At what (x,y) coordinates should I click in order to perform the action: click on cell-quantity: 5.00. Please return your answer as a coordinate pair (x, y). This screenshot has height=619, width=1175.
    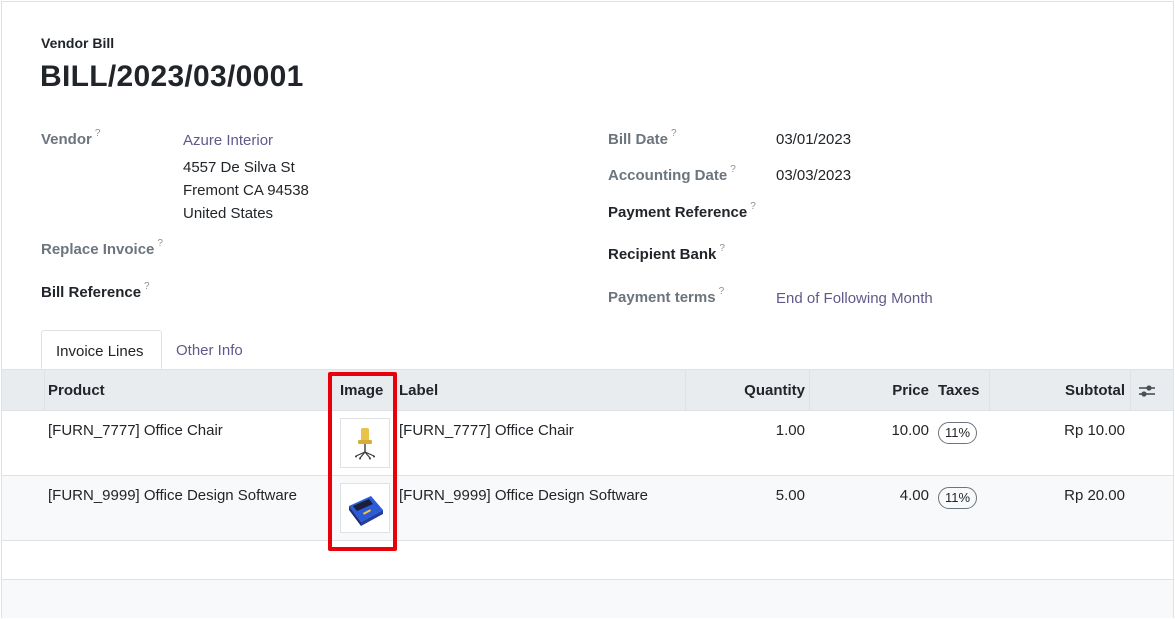
    Looking at the image, I should click on (745, 495).